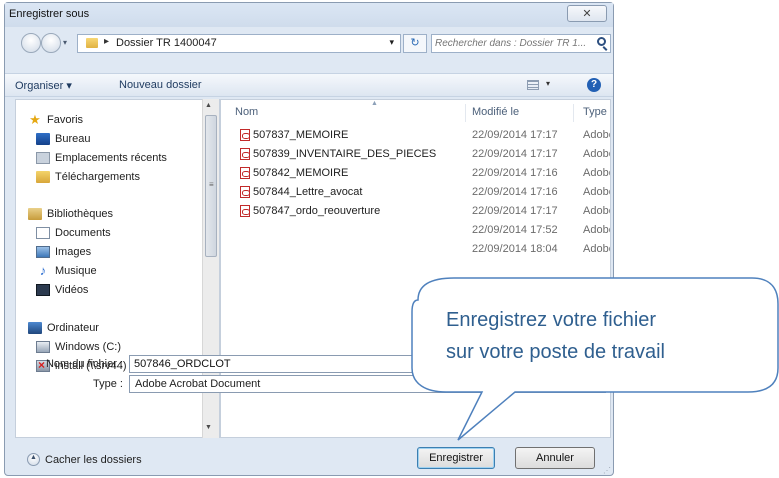  Describe the element at coordinates (415, 230) in the screenshot. I see `file-row: 22/09/2014 17:52Adobe` at that location.